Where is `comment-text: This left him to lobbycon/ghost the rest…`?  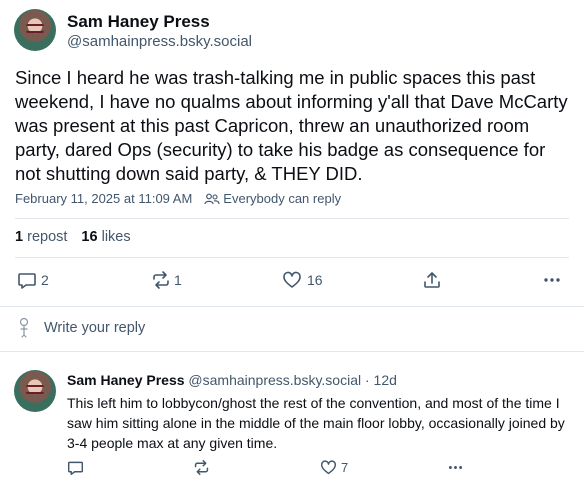 comment-text: This left him to lobbycon/ghost the rest… is located at coordinates (316, 423).